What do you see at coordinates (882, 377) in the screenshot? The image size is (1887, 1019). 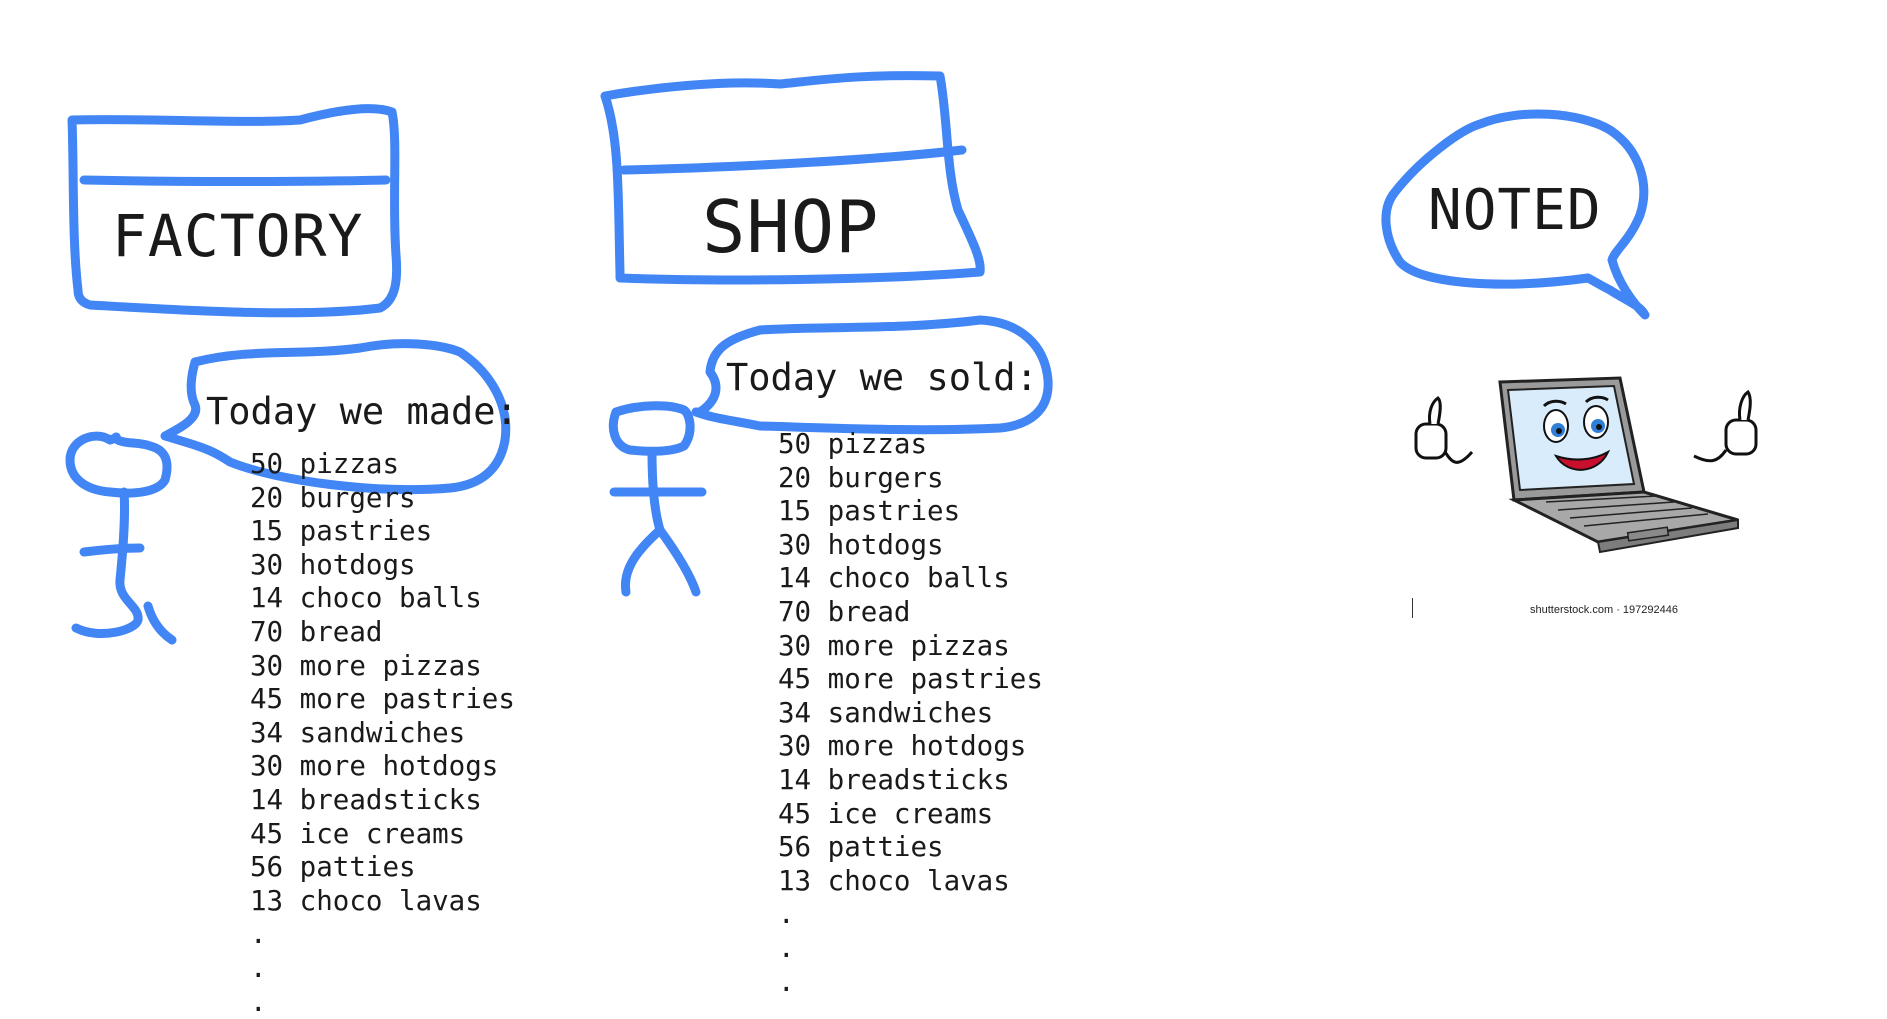 I see `shop-bubble-text: Today we sold:` at bounding box center [882, 377].